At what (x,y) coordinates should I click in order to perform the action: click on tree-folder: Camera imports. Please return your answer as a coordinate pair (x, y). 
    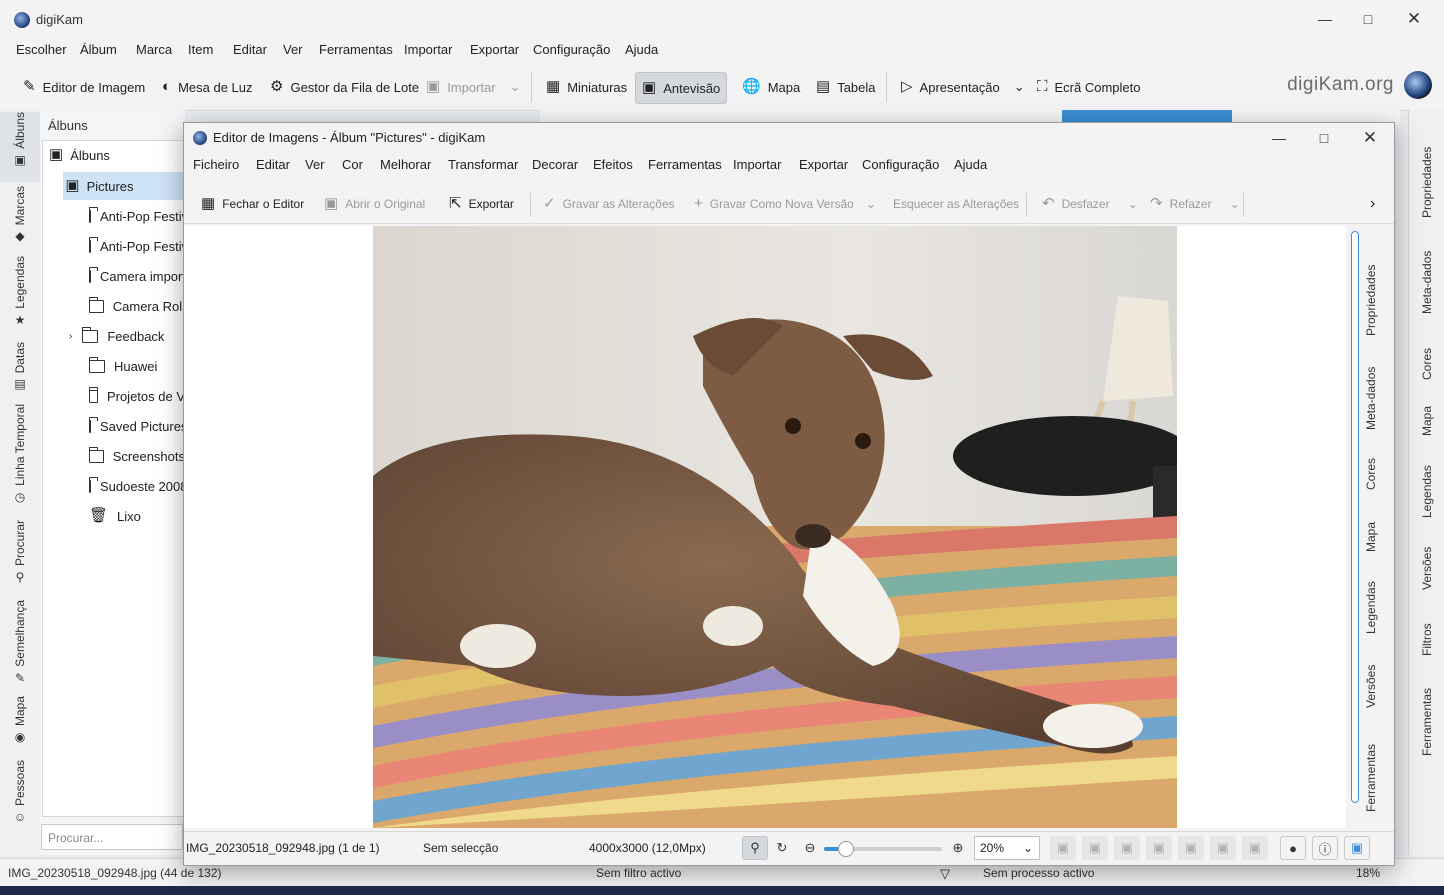
    Looking at the image, I should click on (137, 276).